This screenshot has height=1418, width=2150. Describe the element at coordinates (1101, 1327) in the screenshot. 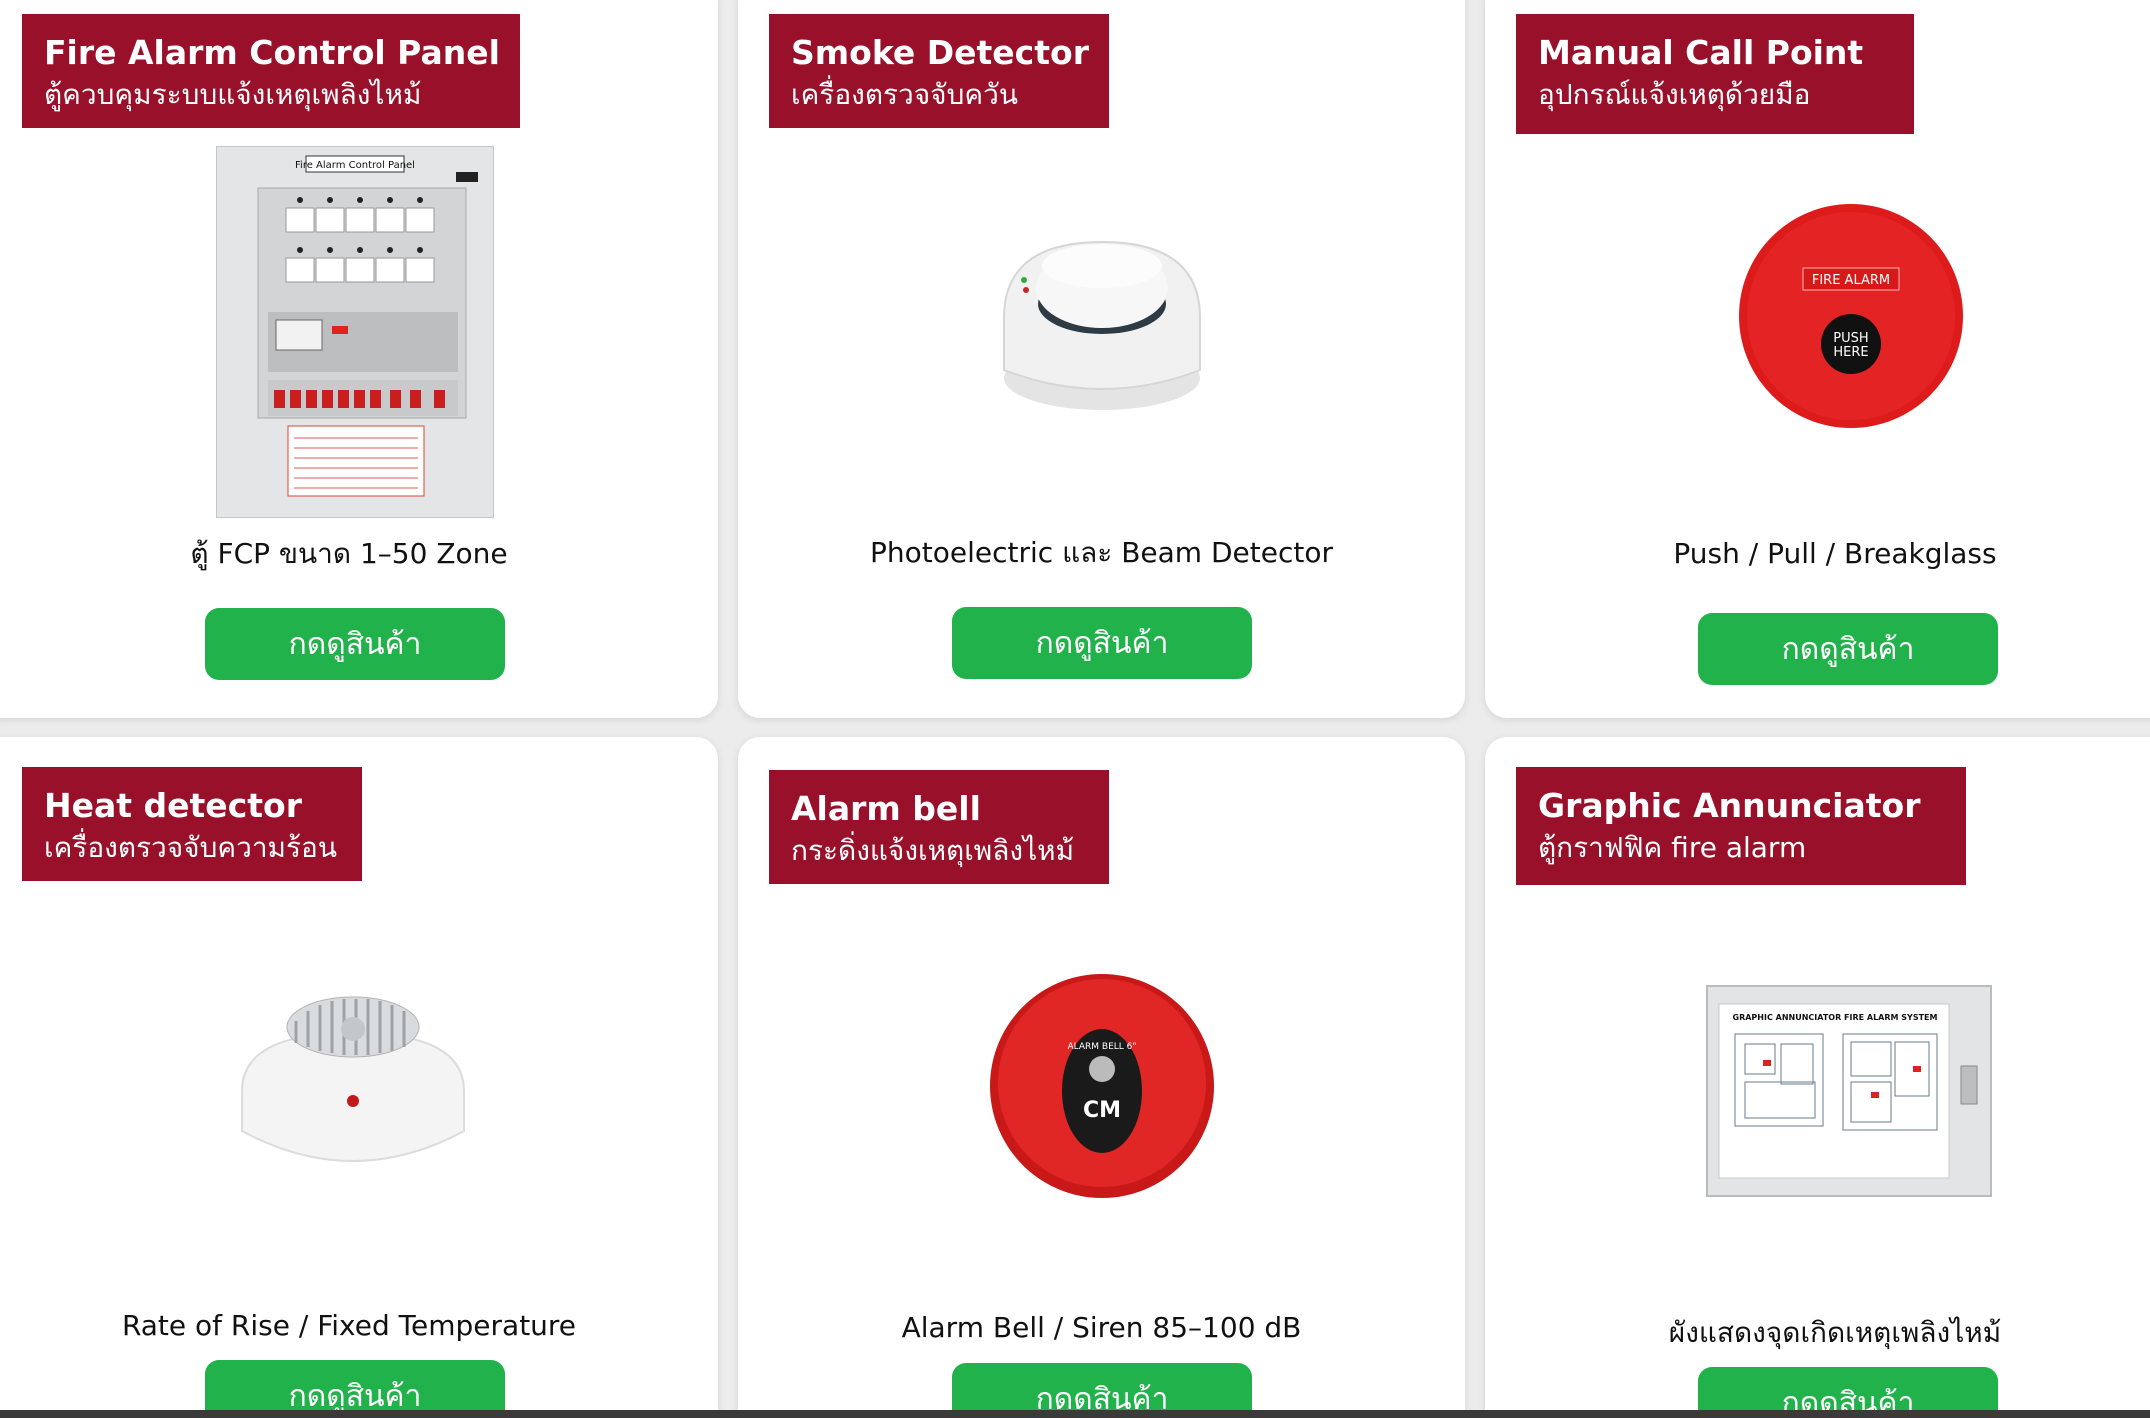

I see `product-description: Alarm Bell / Siren 85–100 dB` at that location.